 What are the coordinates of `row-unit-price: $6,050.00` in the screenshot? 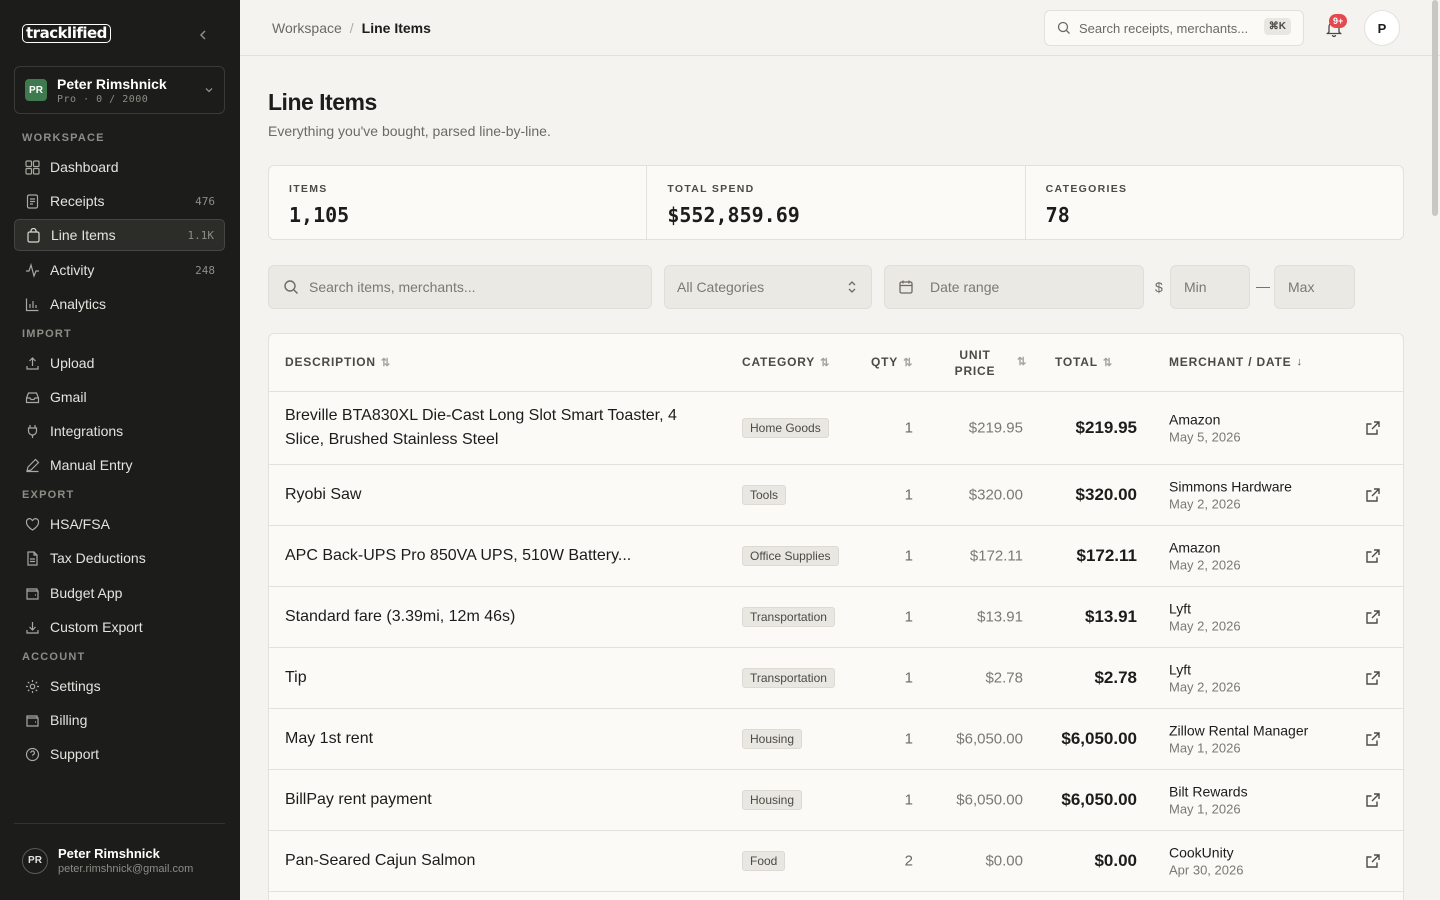 It's located at (989, 800).